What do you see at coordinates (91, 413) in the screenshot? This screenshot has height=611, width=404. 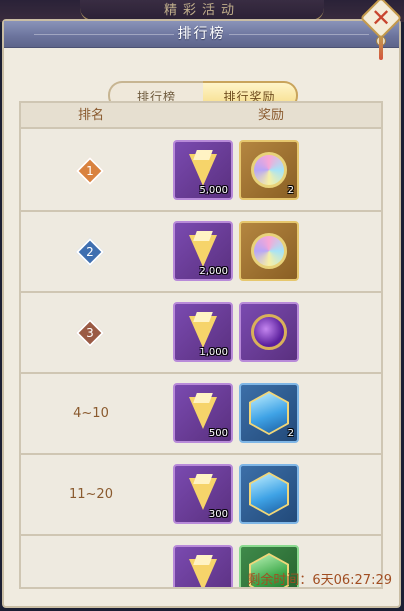 I see `rank-range: 4~10` at bounding box center [91, 413].